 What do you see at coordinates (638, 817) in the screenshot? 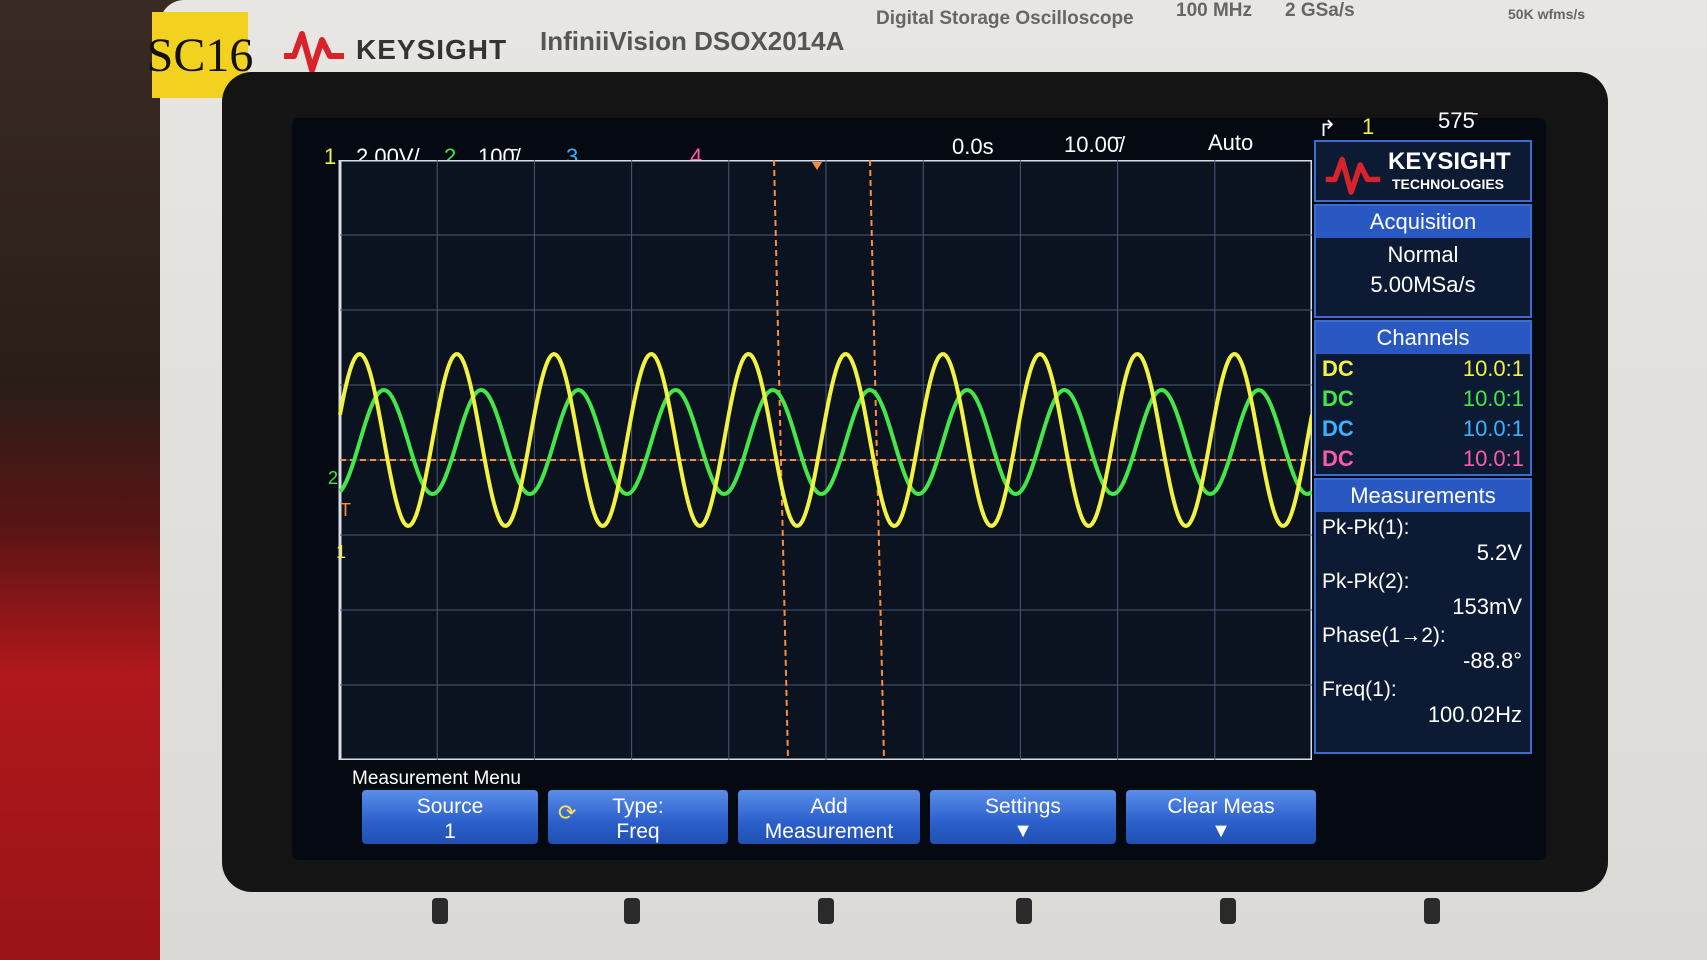
I see `softkey-type: ⟳ Type: Freq` at bounding box center [638, 817].